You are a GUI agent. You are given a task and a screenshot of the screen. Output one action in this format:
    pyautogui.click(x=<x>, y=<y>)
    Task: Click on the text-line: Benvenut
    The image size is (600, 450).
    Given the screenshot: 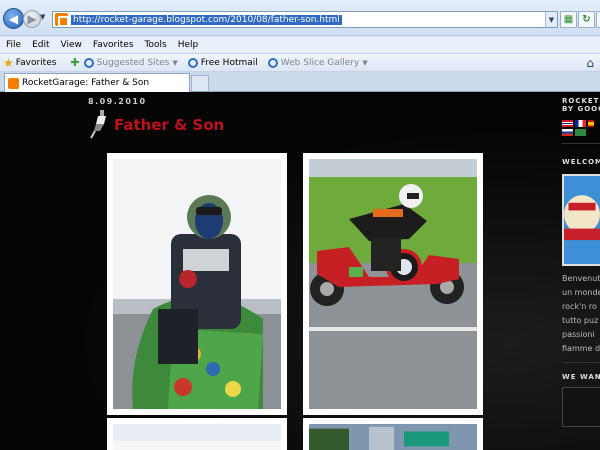 What is the action you would take?
    pyautogui.click(x=581, y=278)
    